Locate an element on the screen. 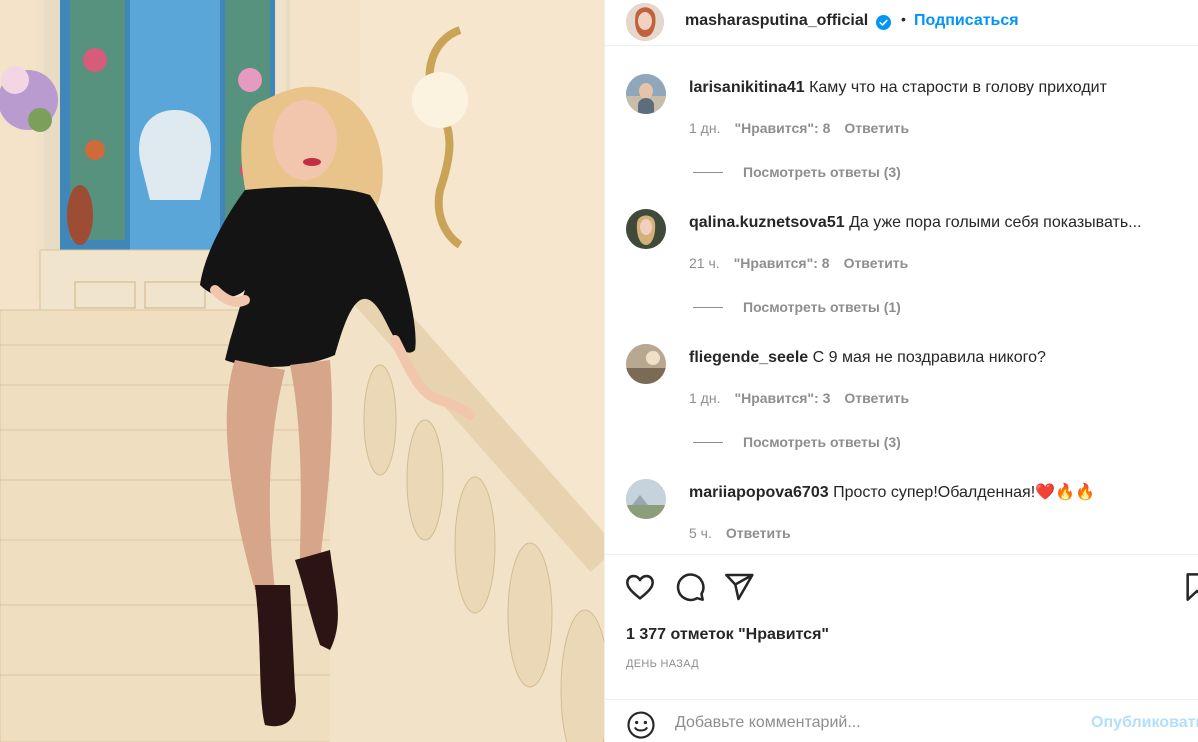  follow-button: Подписаться is located at coordinates (966, 21).